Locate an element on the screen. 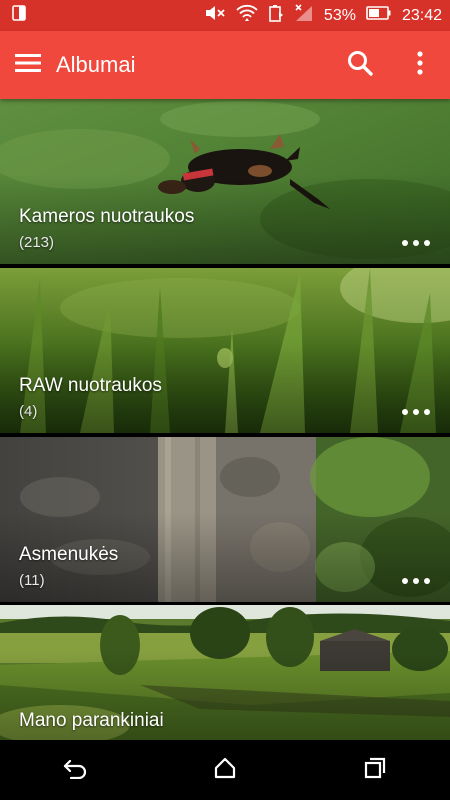  album-count: (11) is located at coordinates (32, 580).